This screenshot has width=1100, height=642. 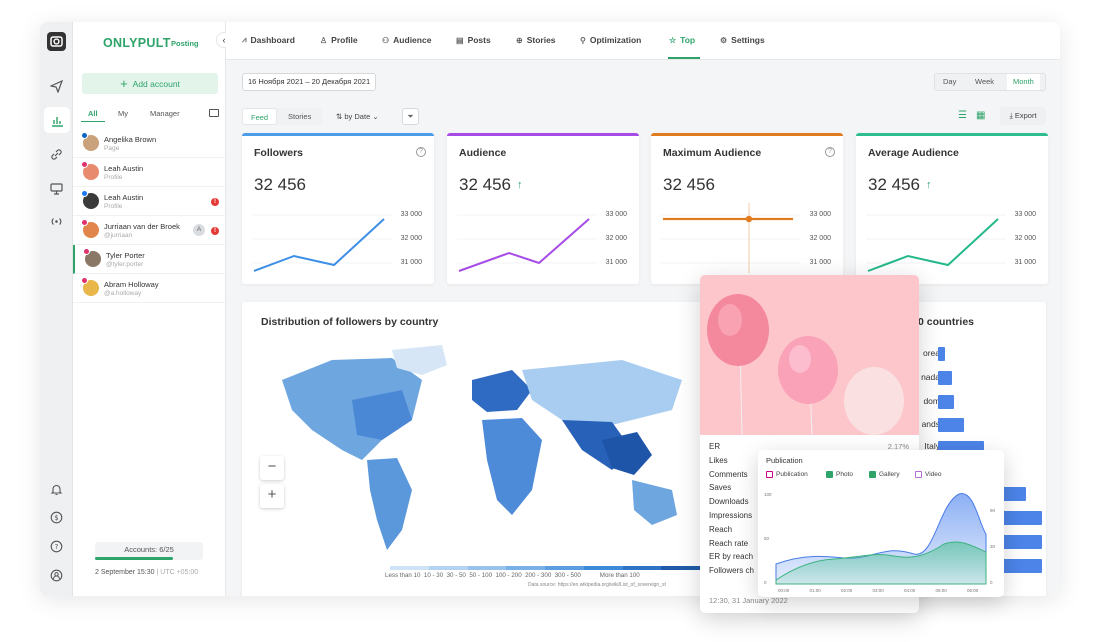 I want to click on tab-my: My, so click(x=123, y=113).